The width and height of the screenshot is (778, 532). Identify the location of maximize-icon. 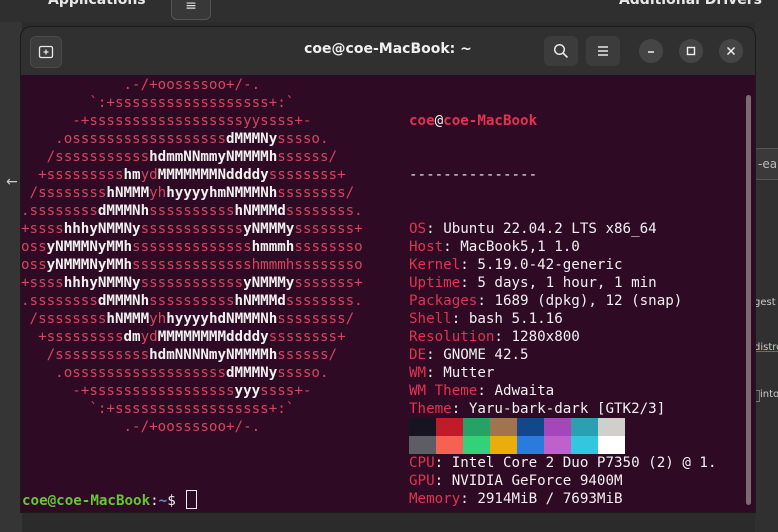
(691, 51).